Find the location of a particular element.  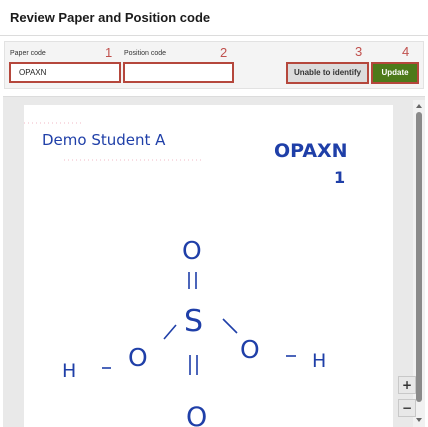

callout-3: 3 is located at coordinates (359, 51).